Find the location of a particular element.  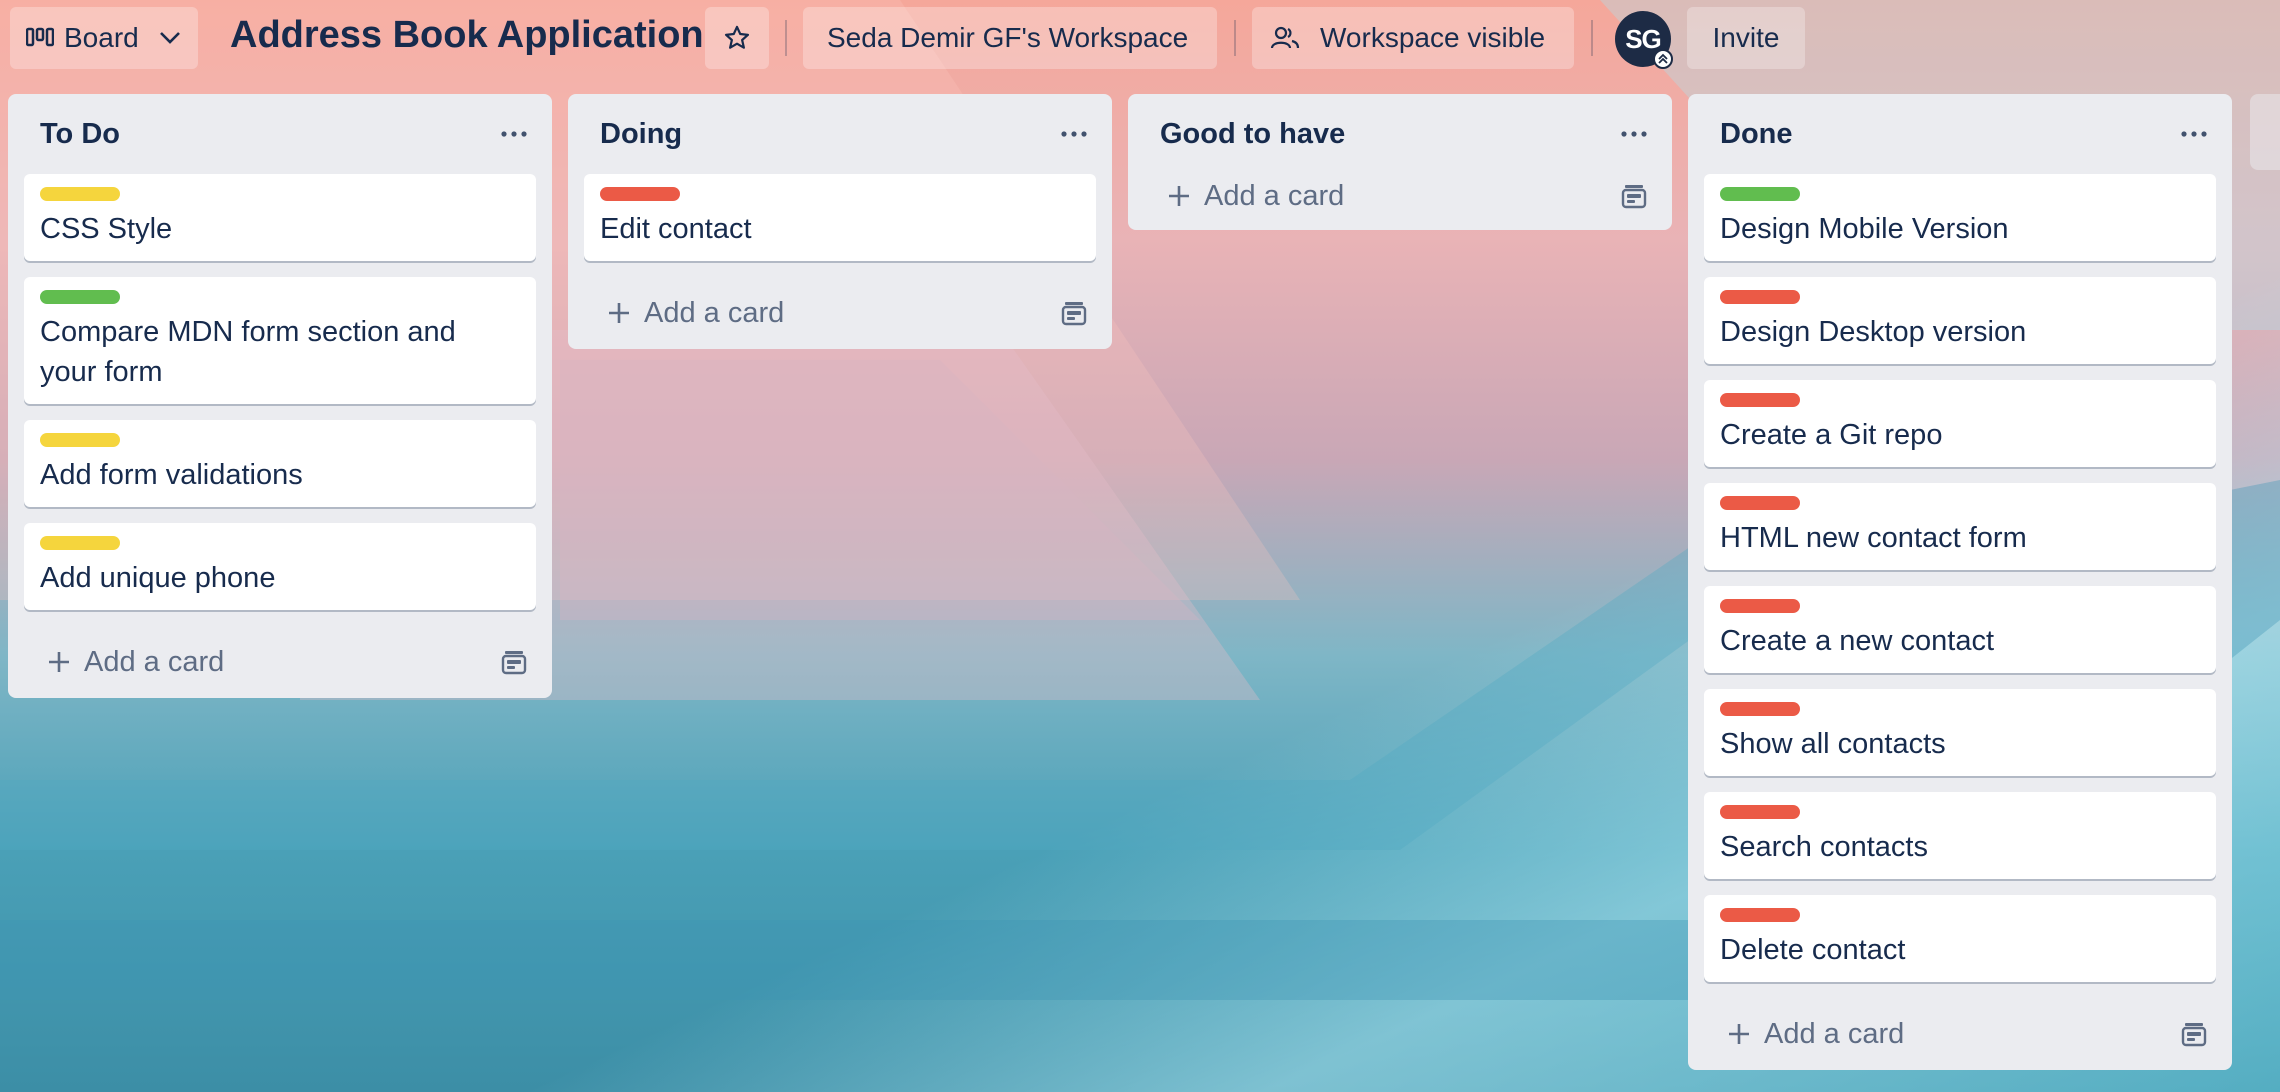

list-header: To Do is located at coordinates (280, 134).